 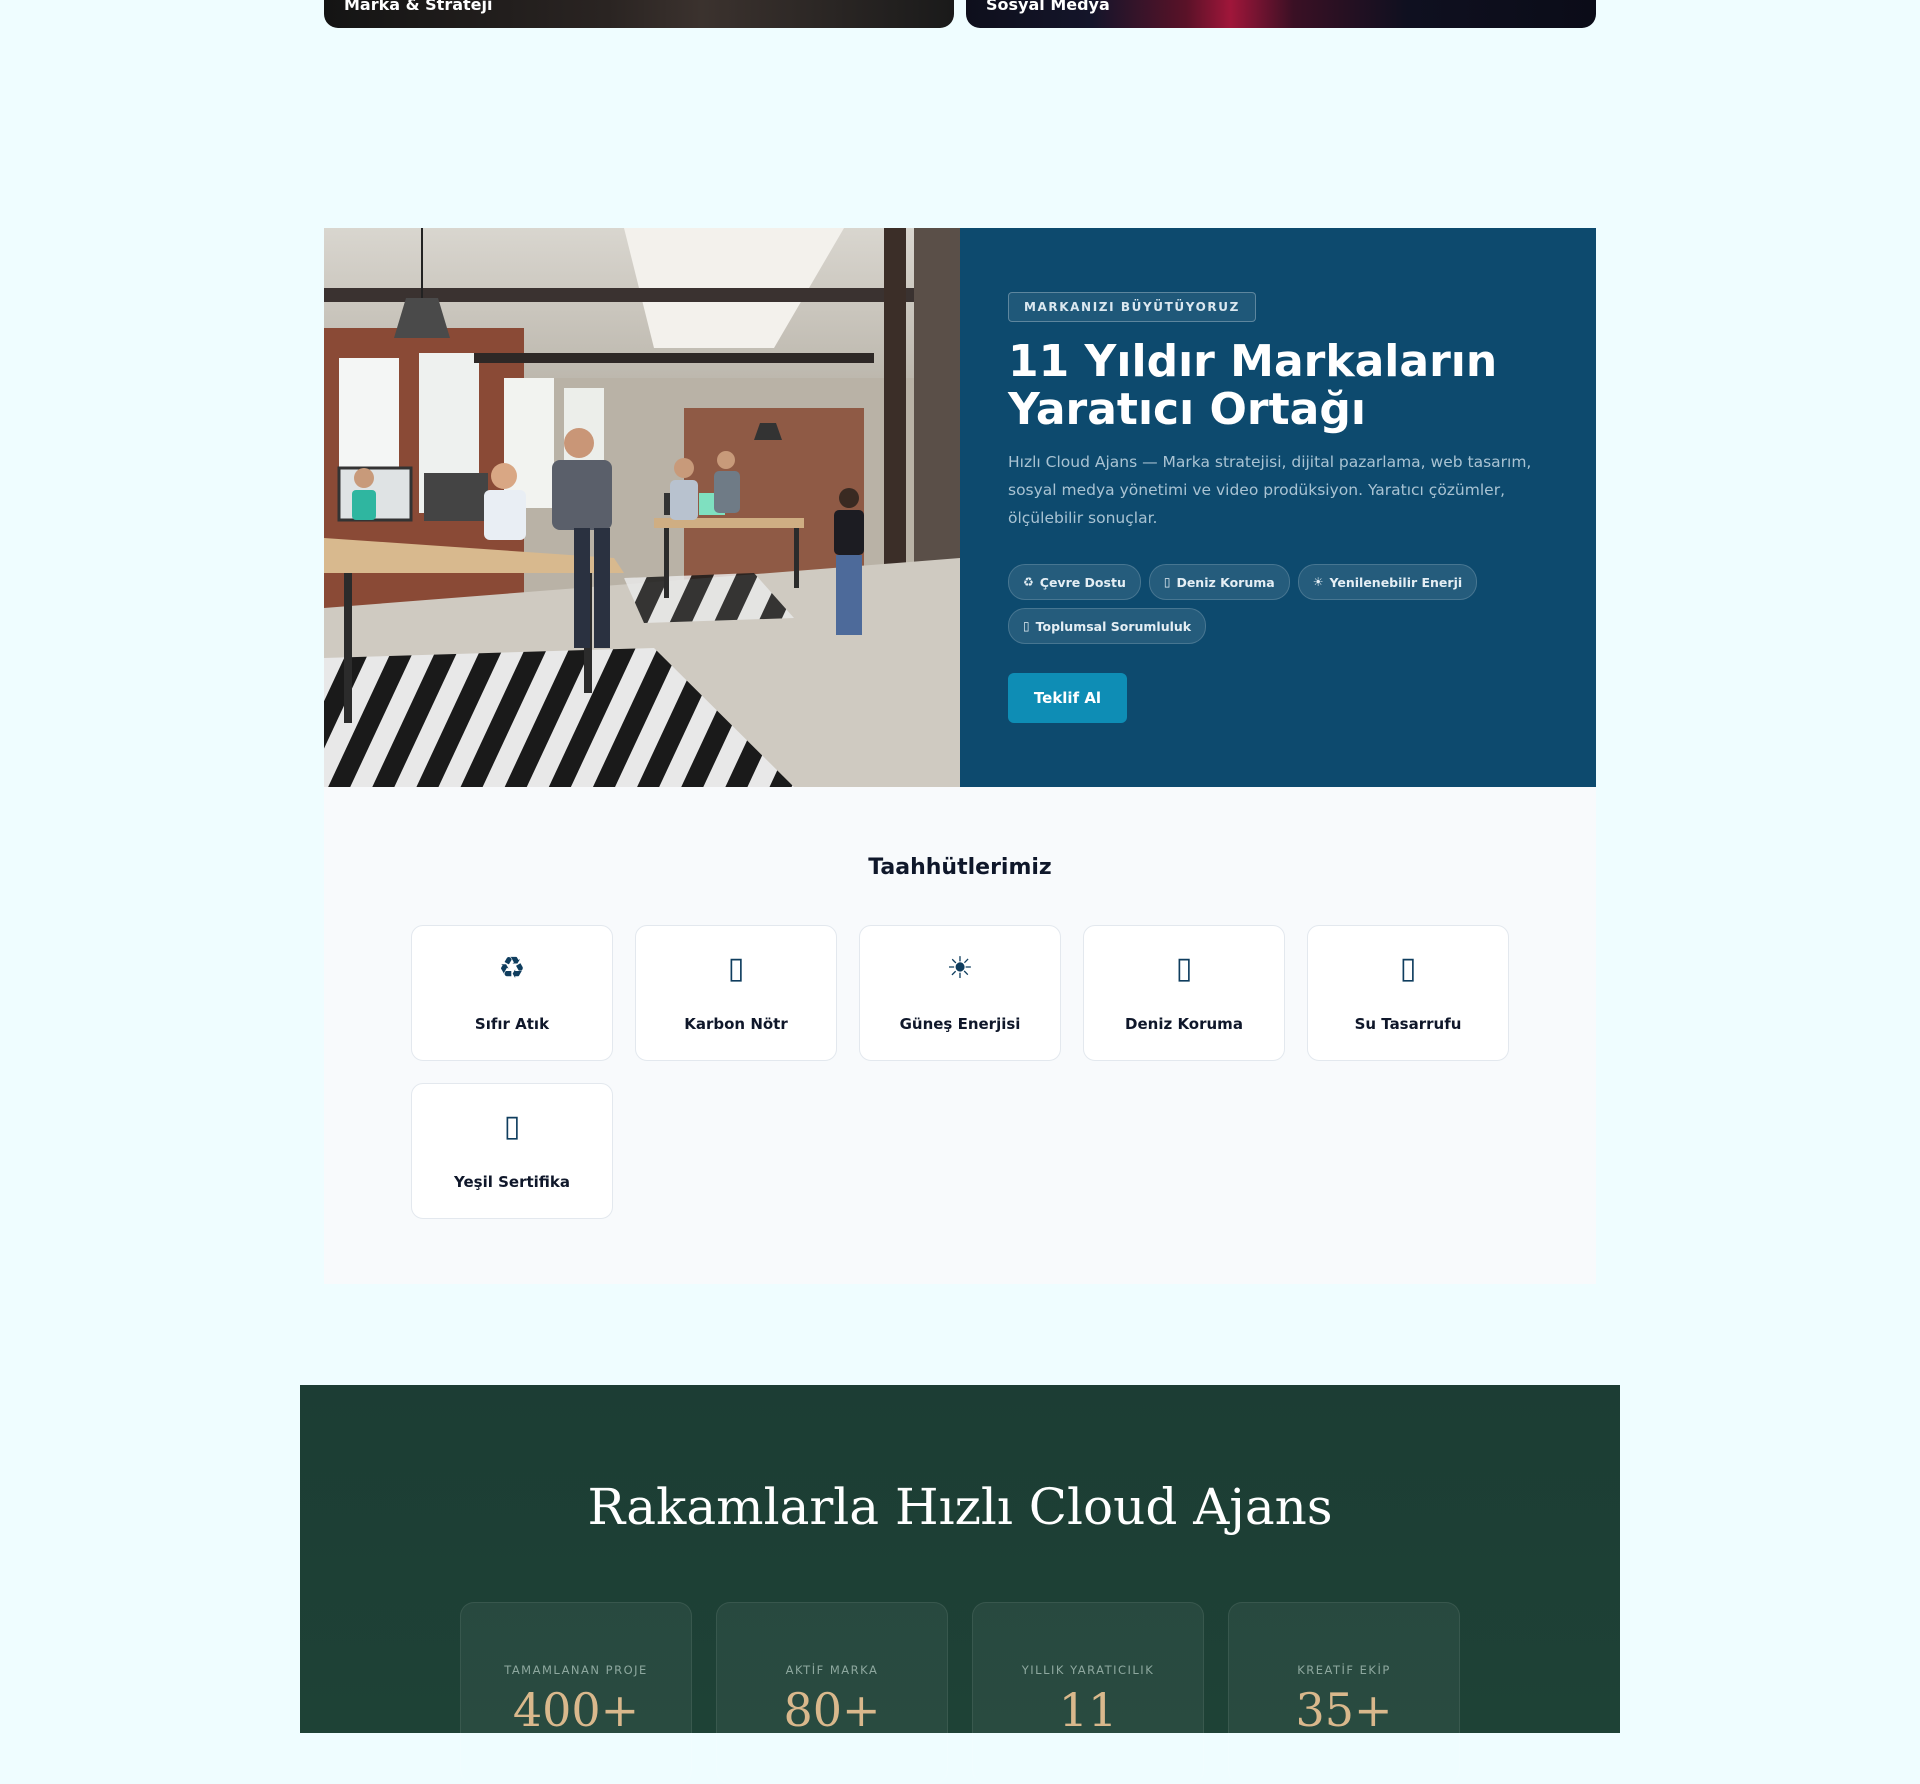 I want to click on stat-card: YILLIK YARATICILIK 11, so click(x=1088, y=1693).